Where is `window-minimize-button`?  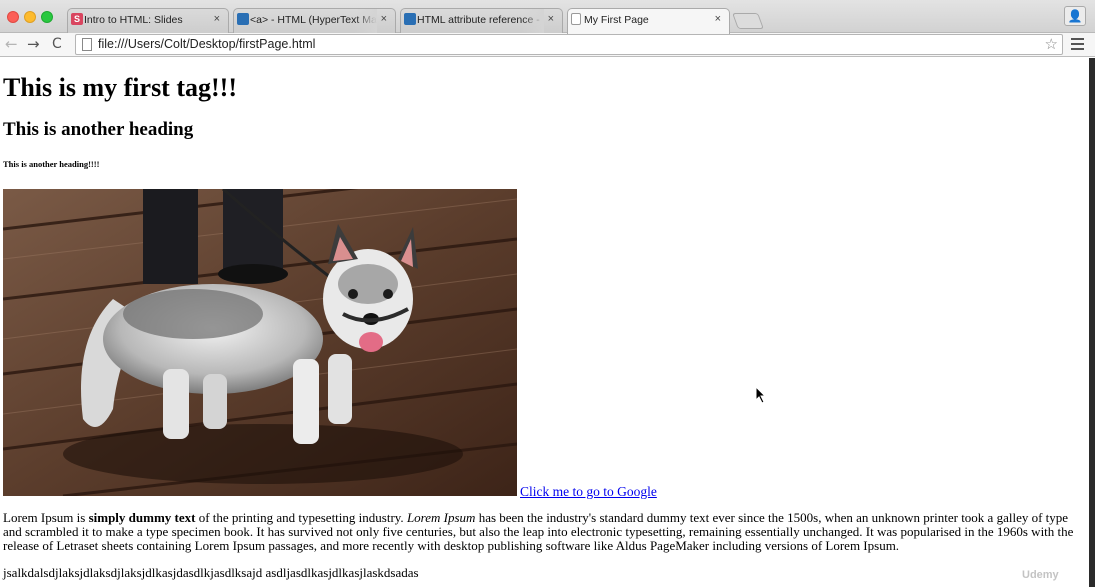 window-minimize-button is located at coordinates (30, 17).